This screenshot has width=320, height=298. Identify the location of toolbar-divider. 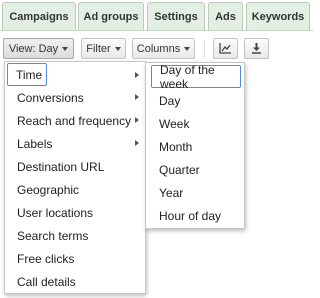
(204, 49).